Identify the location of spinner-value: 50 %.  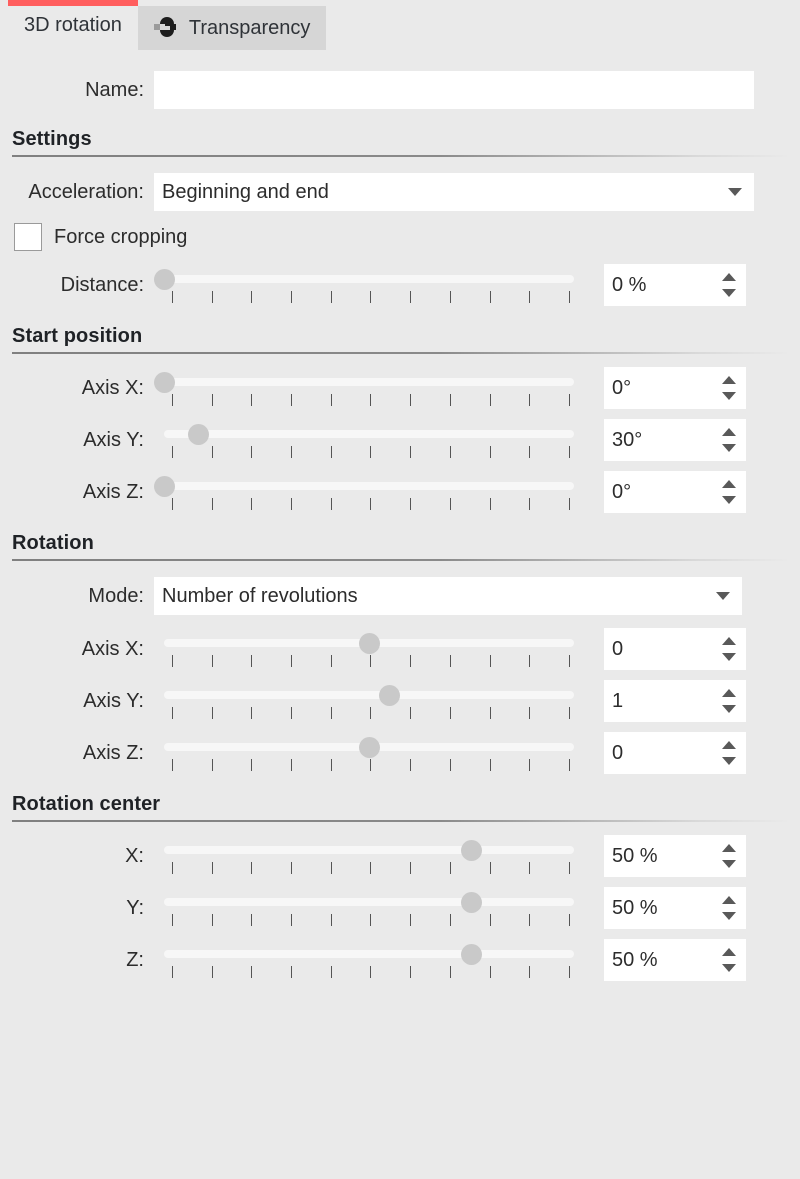
(635, 855).